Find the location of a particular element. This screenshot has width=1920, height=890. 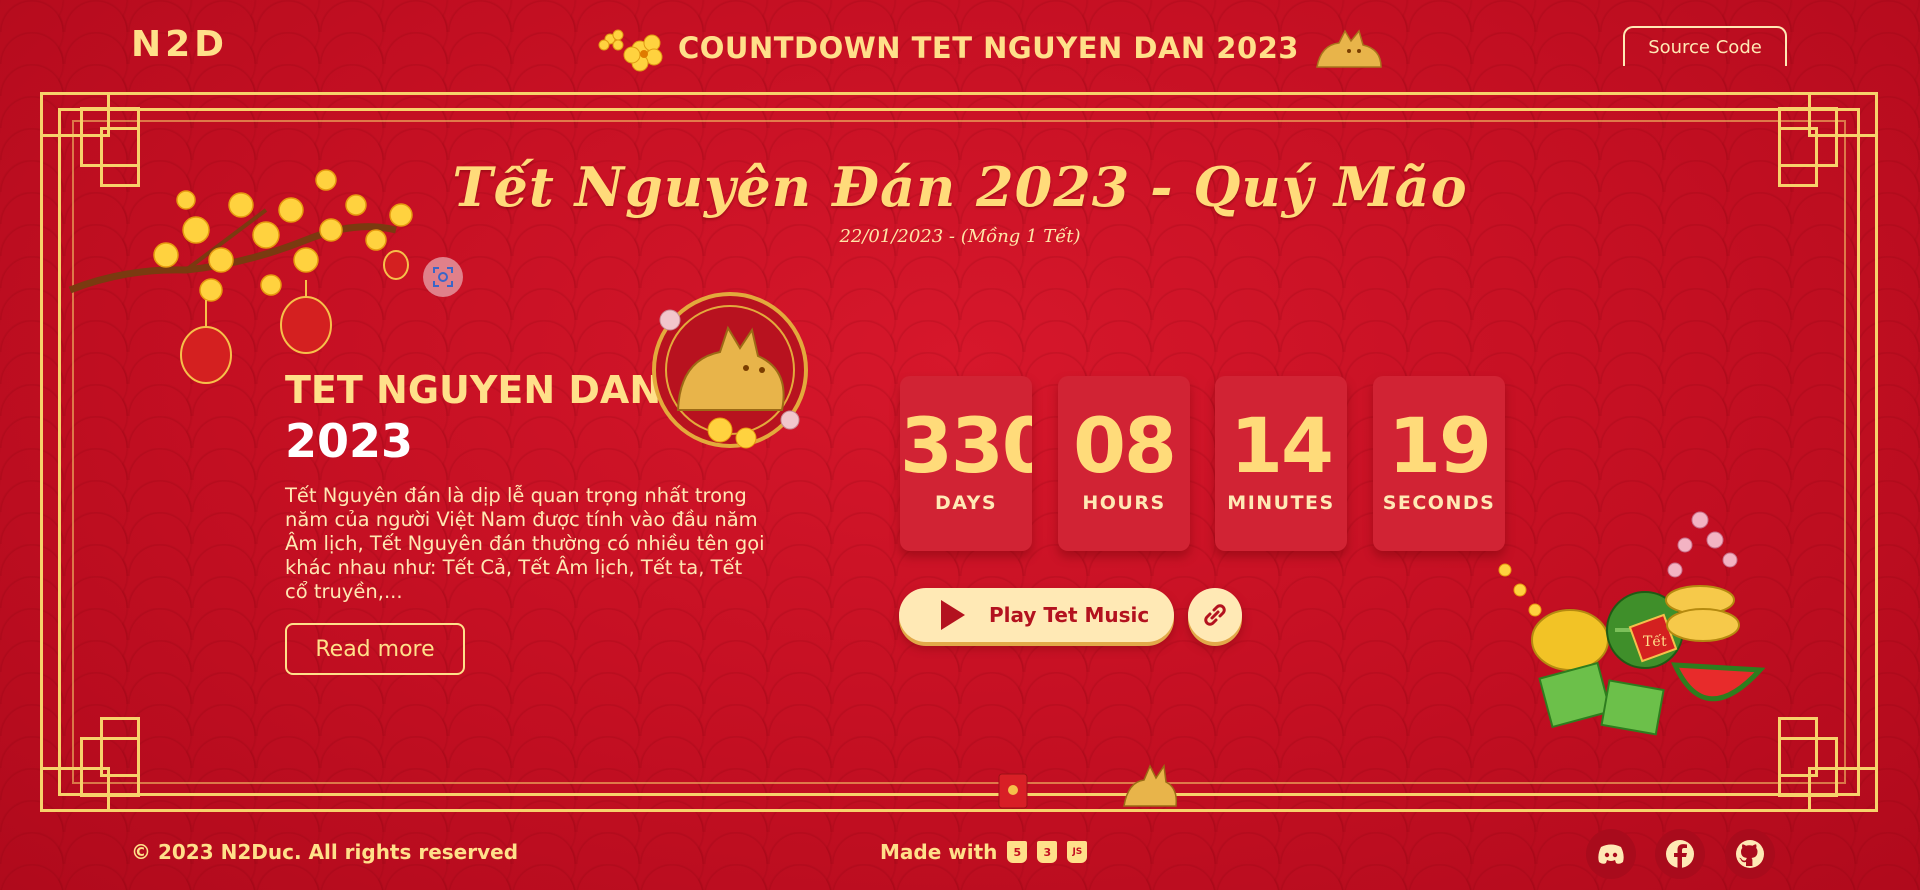

countdown-hours: 08 HOURS is located at coordinates (1124, 463).